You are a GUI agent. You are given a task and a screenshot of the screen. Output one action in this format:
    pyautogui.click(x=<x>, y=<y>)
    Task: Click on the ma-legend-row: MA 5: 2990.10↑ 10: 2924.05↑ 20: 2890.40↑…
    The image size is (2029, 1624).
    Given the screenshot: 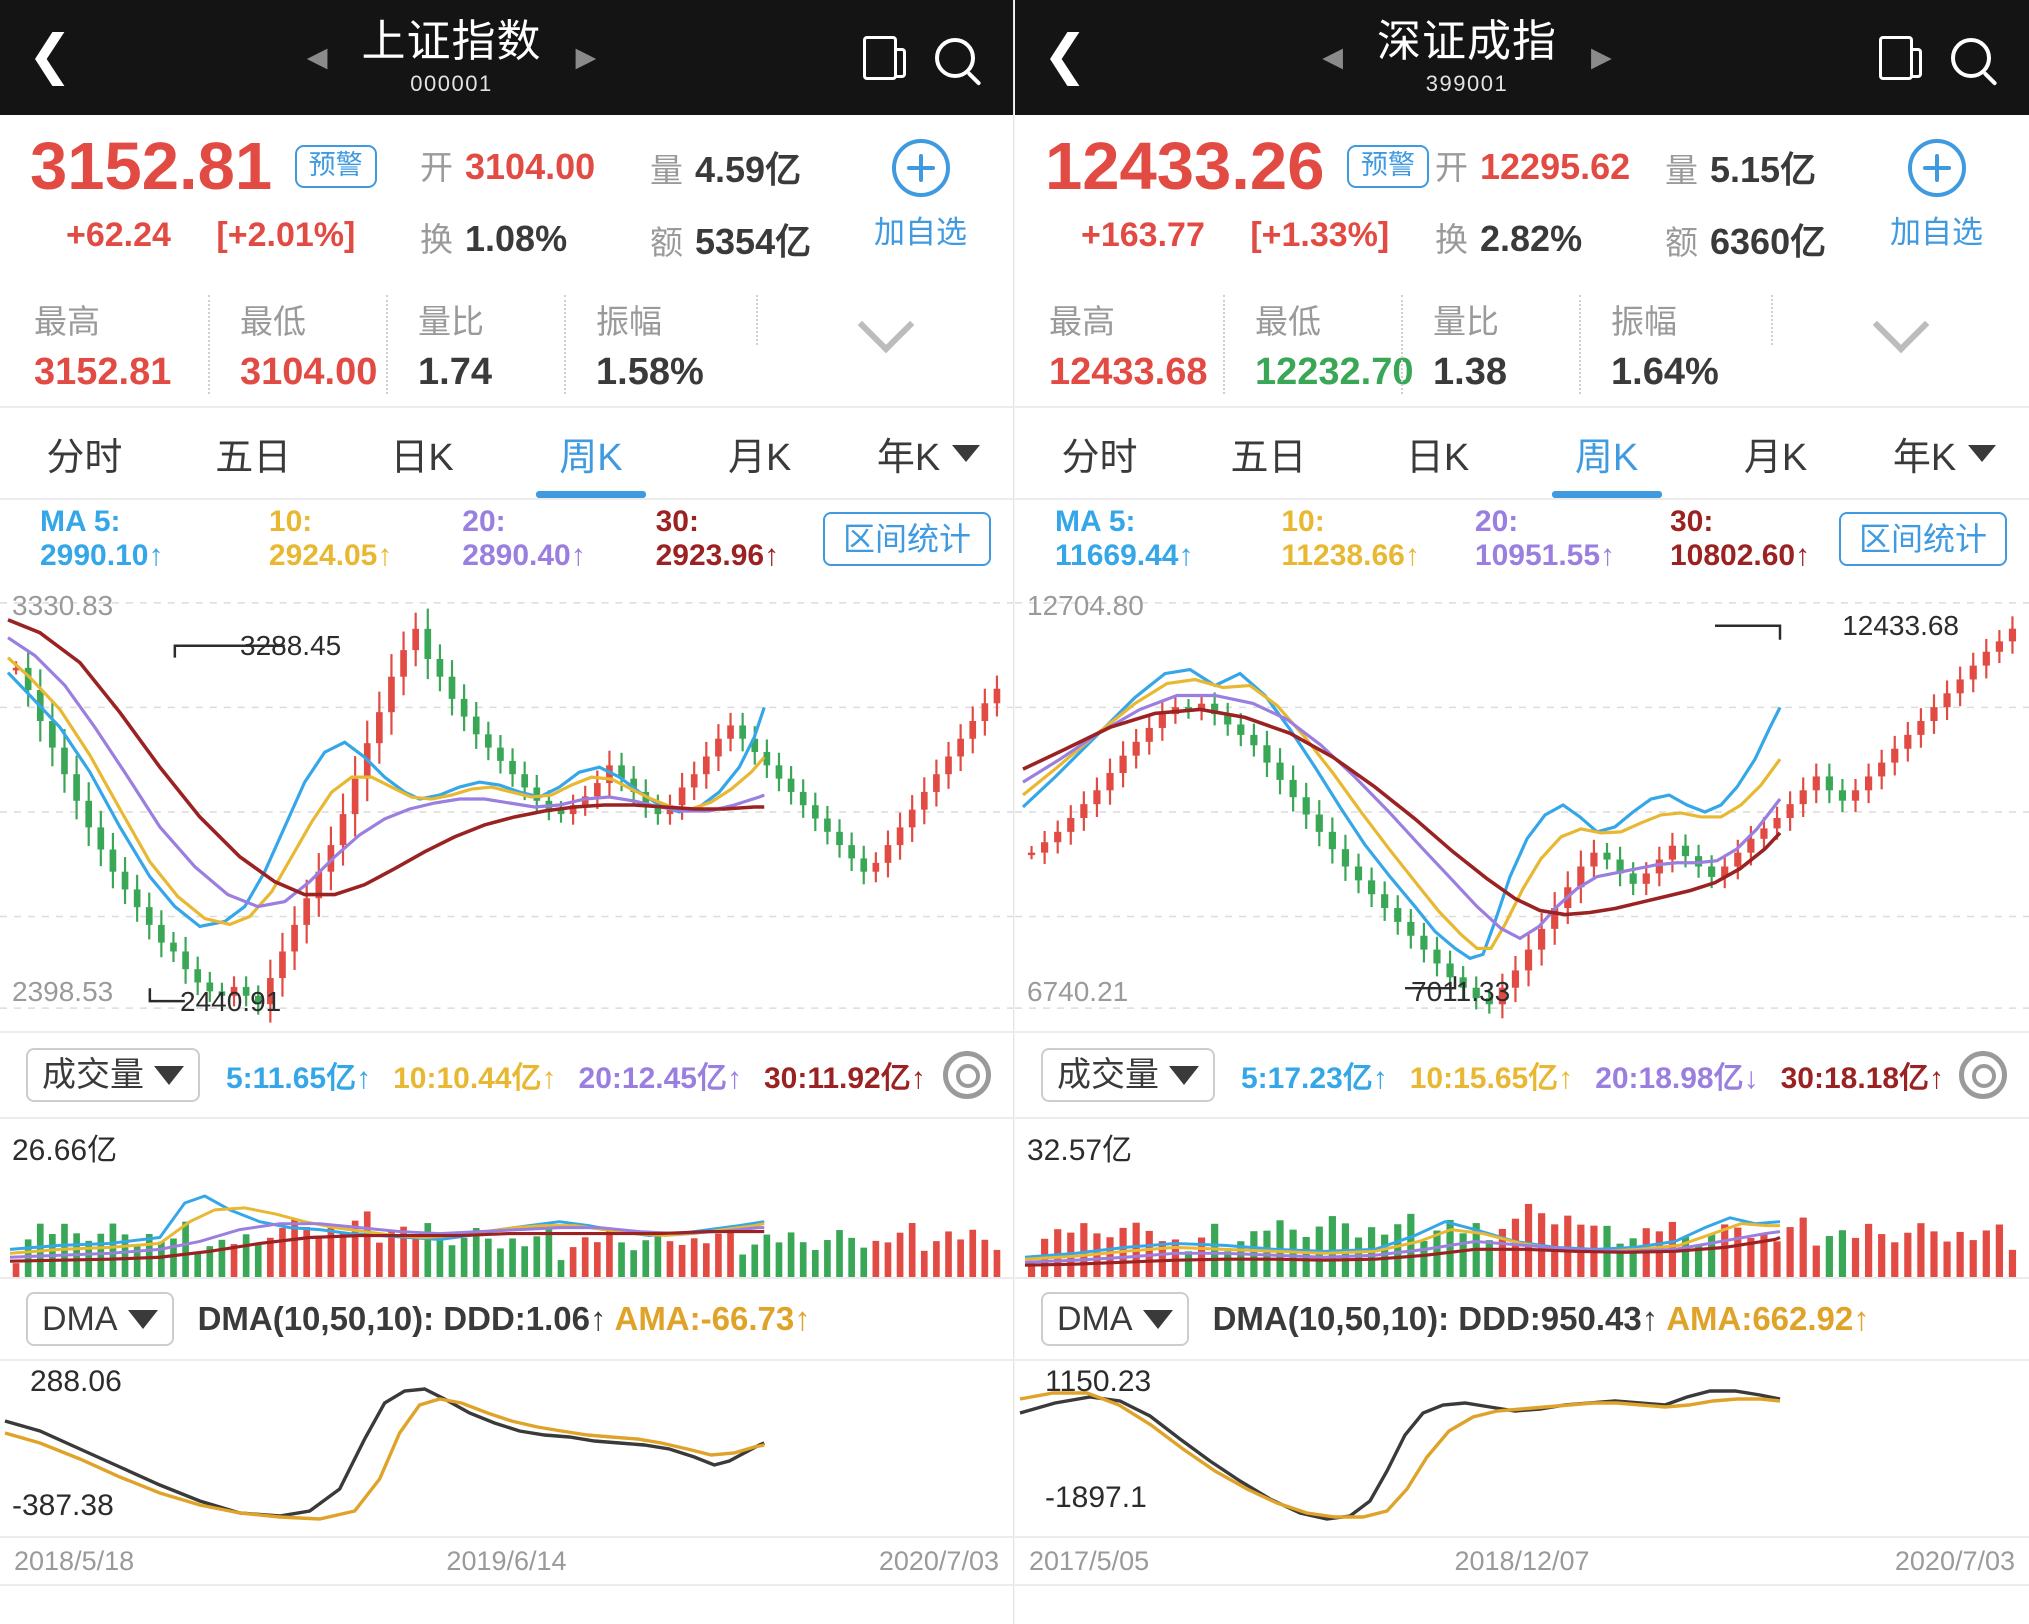 What is the action you would take?
    pyautogui.click(x=506, y=539)
    